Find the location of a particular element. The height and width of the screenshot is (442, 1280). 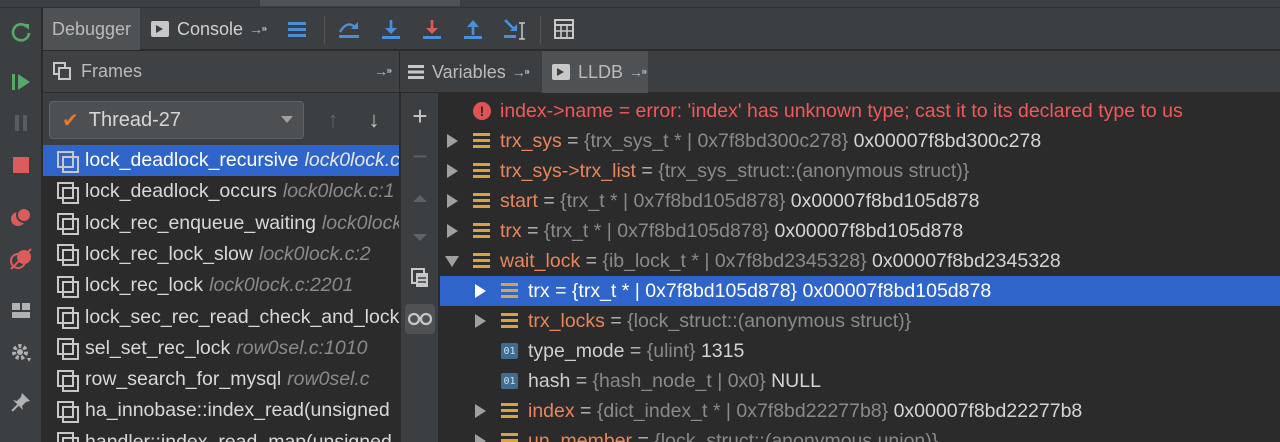

variables-list-icon is located at coordinates (416, 72).